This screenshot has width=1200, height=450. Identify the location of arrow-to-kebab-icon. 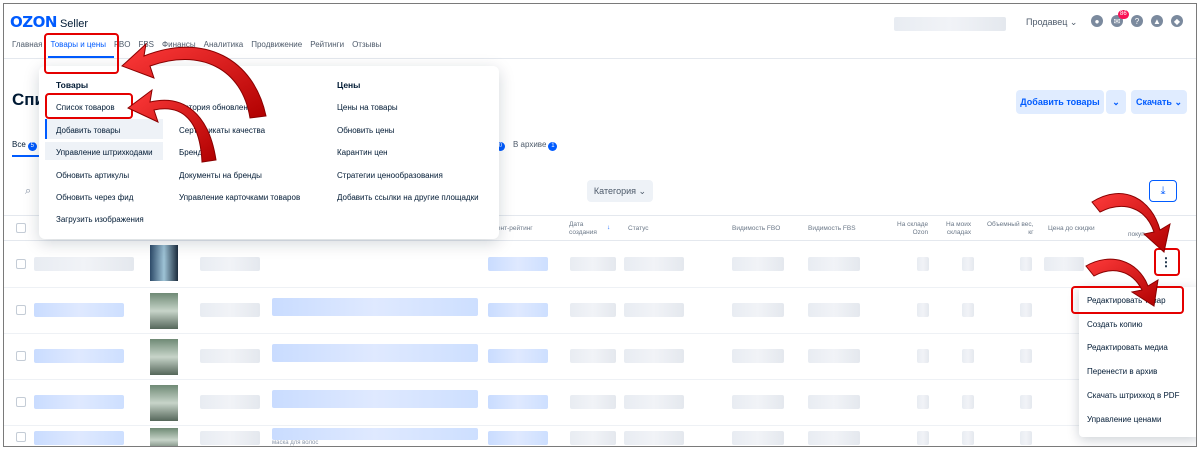
(1131, 223).